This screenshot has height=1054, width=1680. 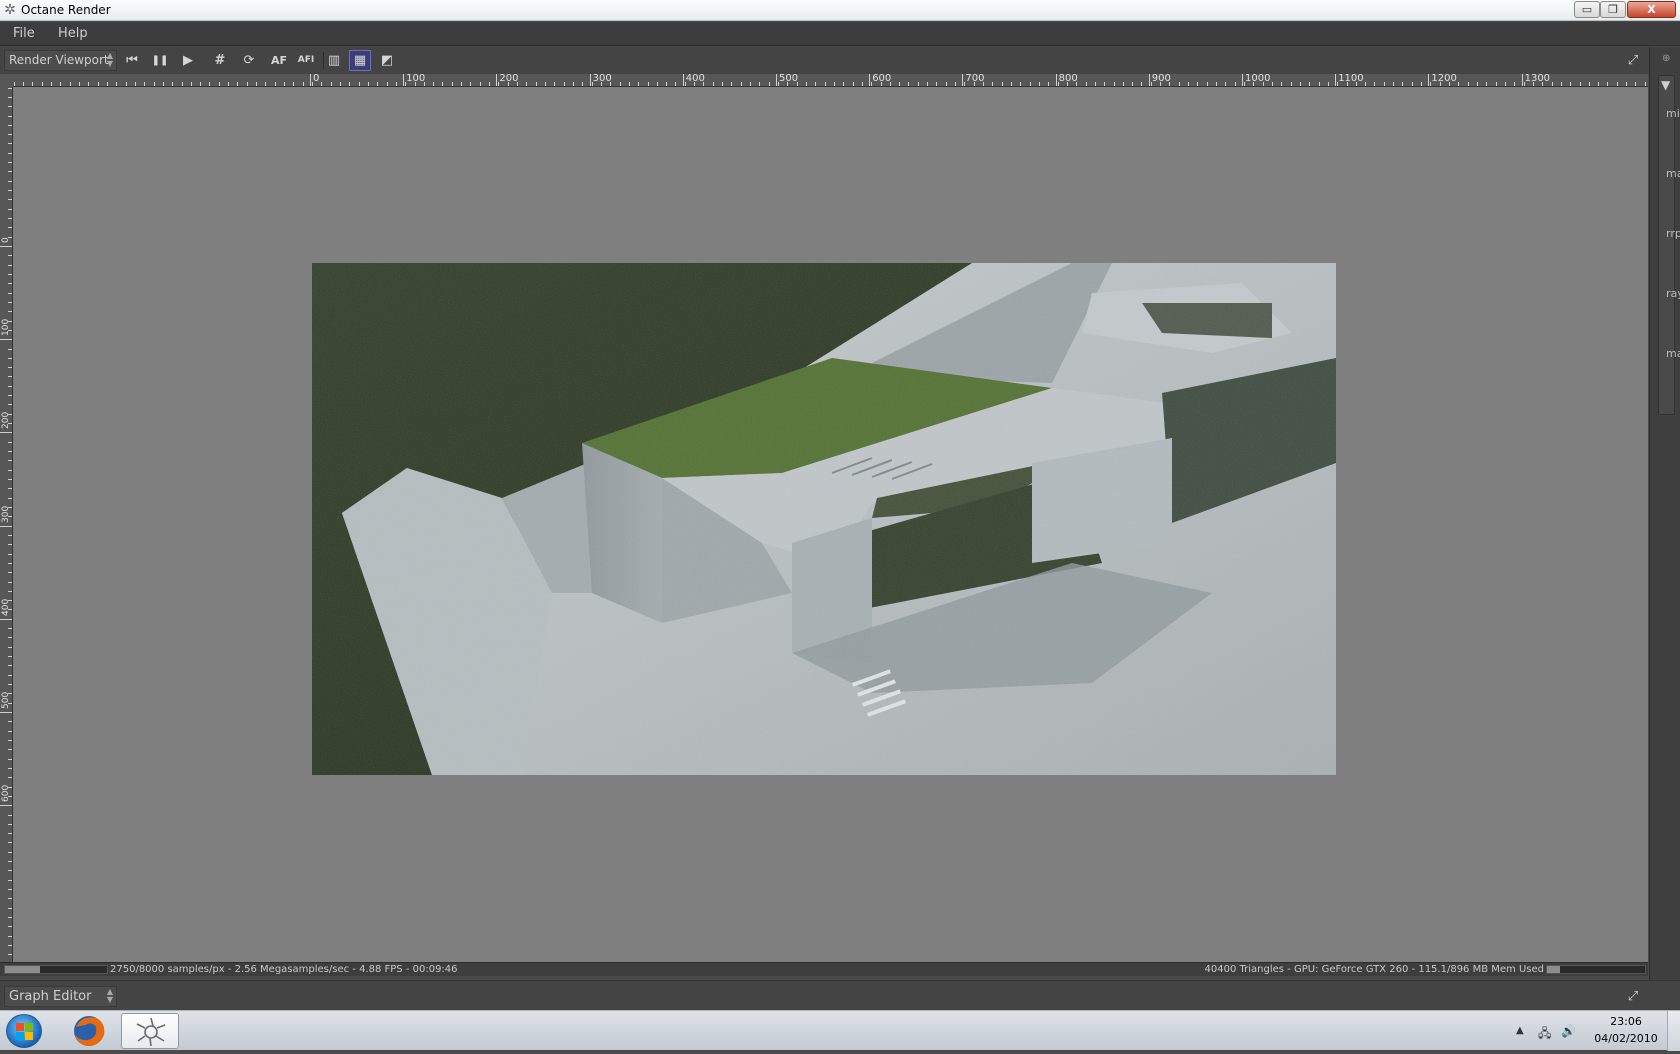 What do you see at coordinates (60, 60) in the screenshot?
I see `viewport-select: Render Viewport ▲ ▼` at bounding box center [60, 60].